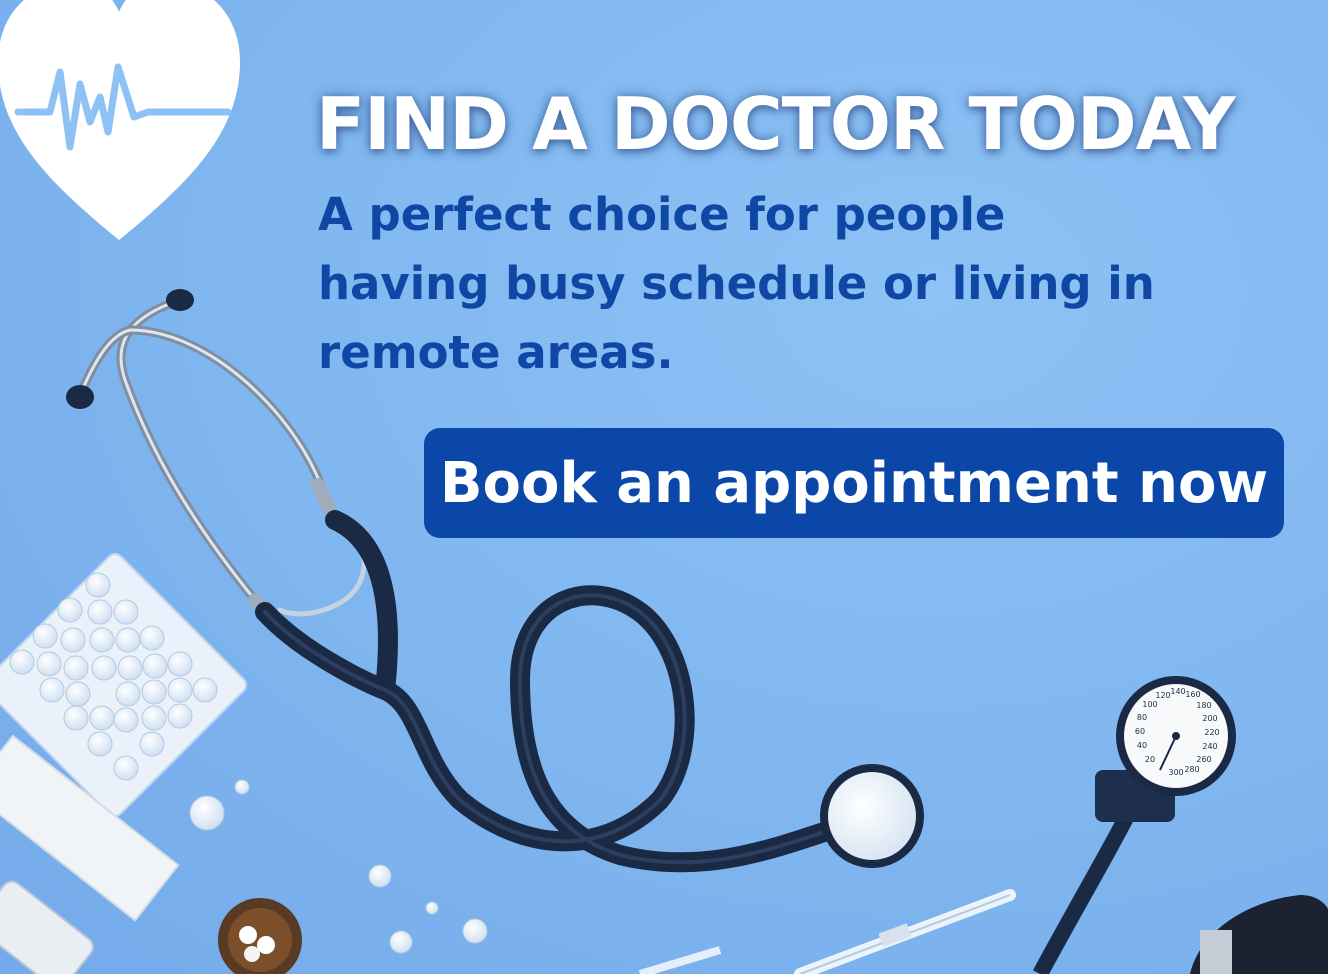 This screenshot has height=974, width=1328. I want to click on syringe-icon, so click(827, 931).